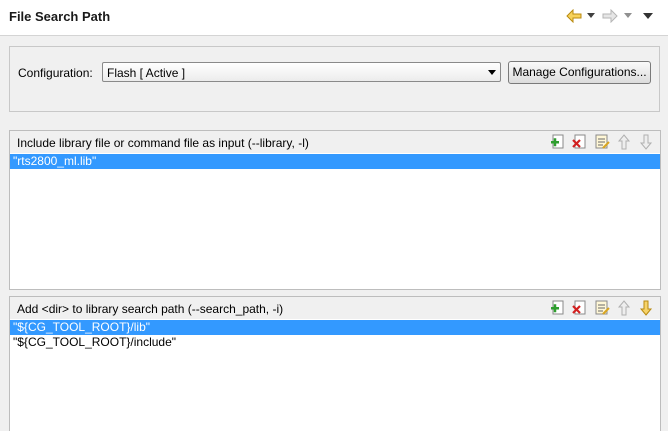  What do you see at coordinates (334, 18) in the screenshot?
I see `editor-header: File Search Path` at bounding box center [334, 18].